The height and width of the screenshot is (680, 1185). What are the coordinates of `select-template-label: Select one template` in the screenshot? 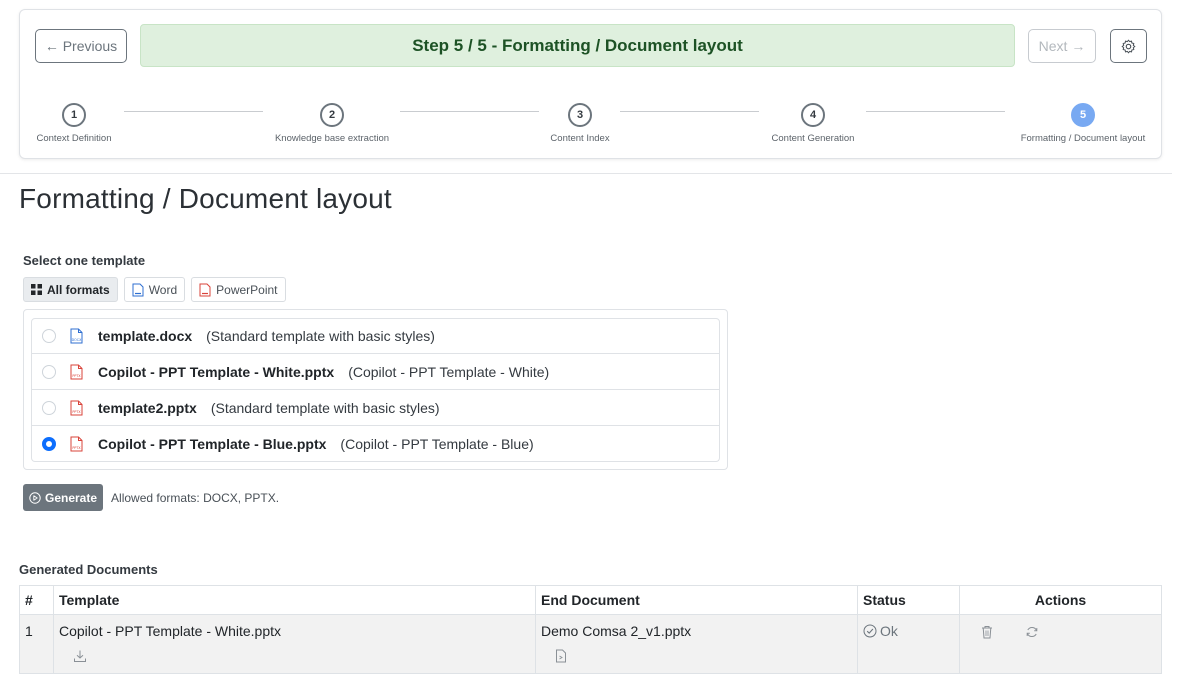 It's located at (84, 260).